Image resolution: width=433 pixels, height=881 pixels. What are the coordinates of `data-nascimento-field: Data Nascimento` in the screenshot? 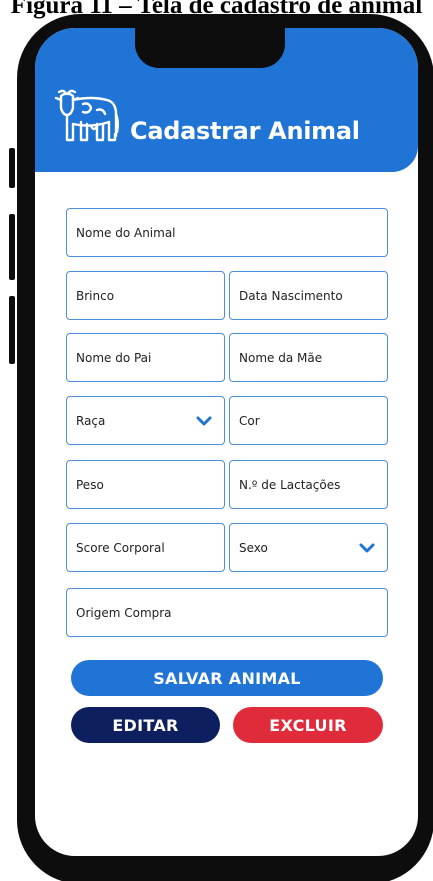 It's located at (308, 295).